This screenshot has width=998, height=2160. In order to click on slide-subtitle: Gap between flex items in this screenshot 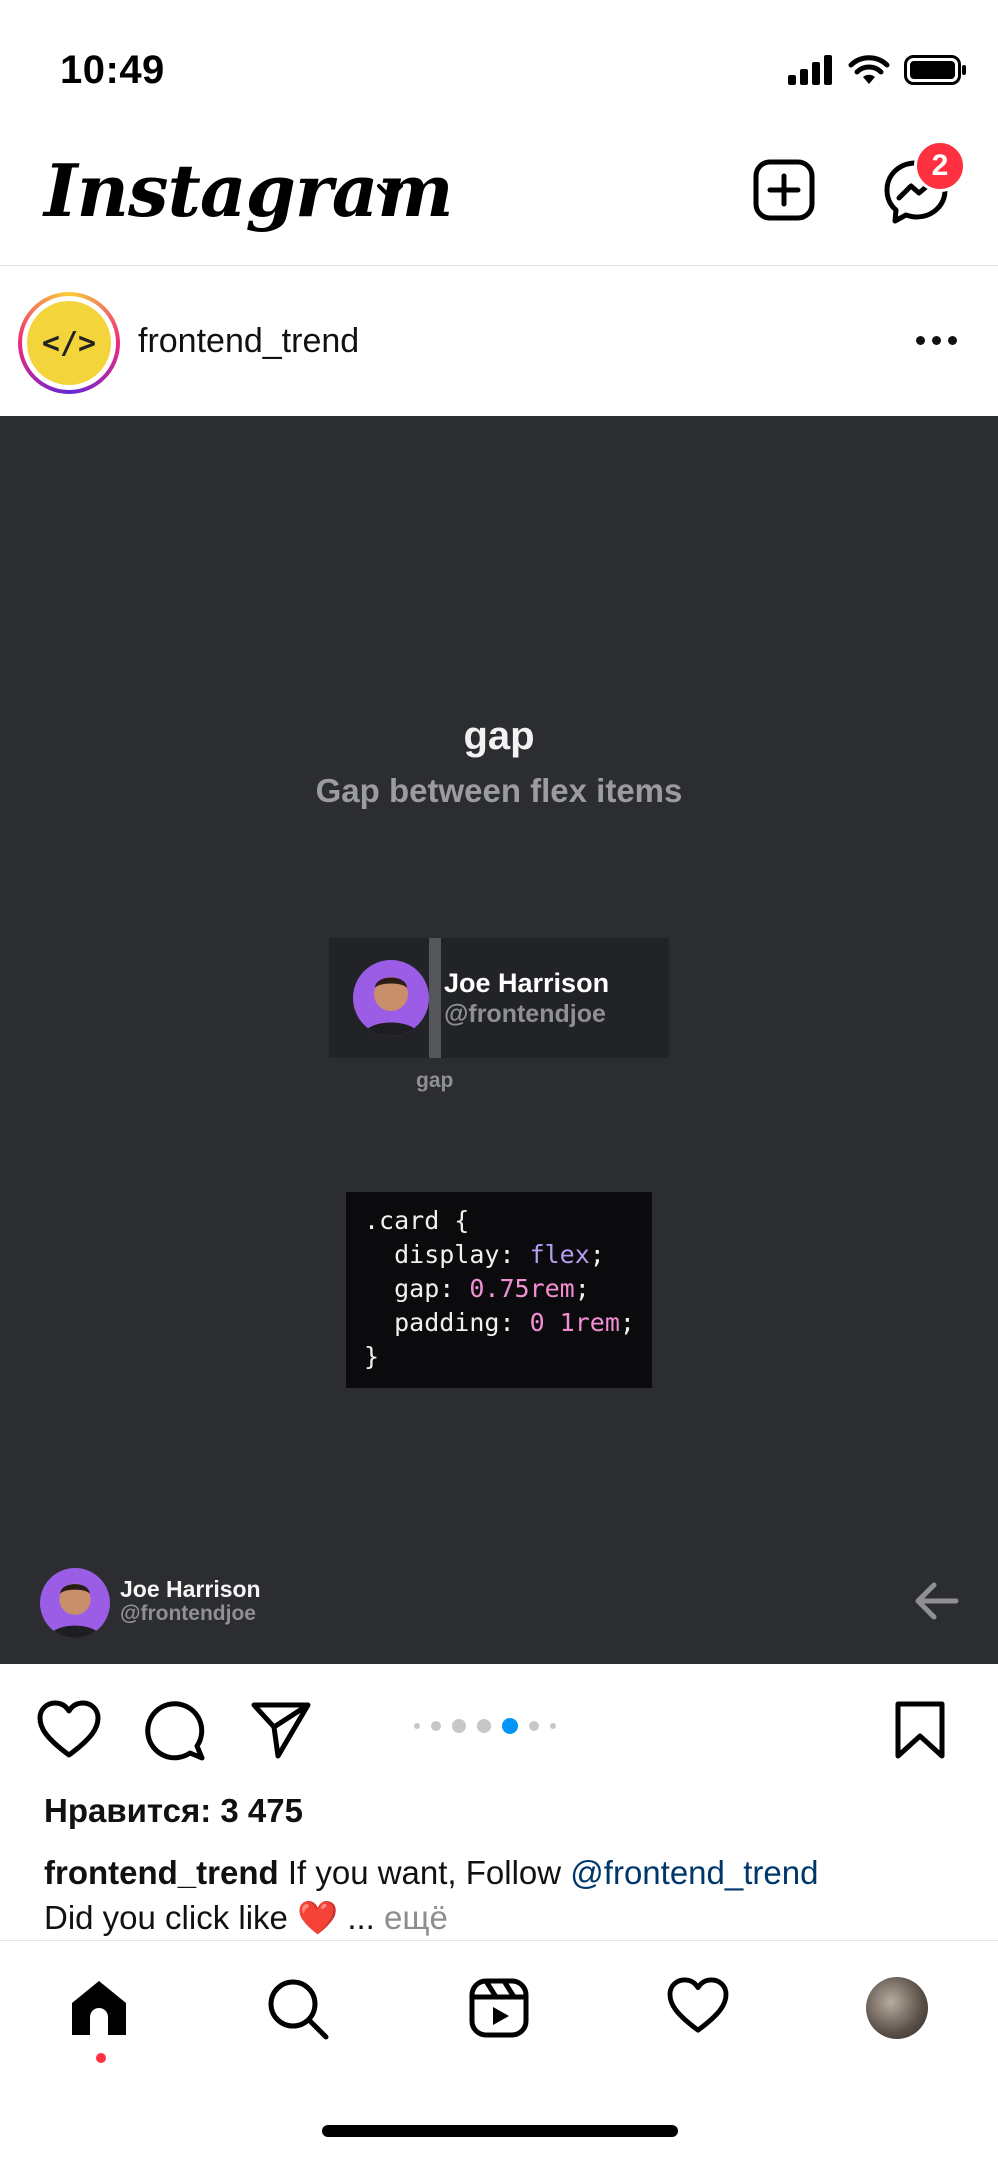, I will do `click(499, 790)`.